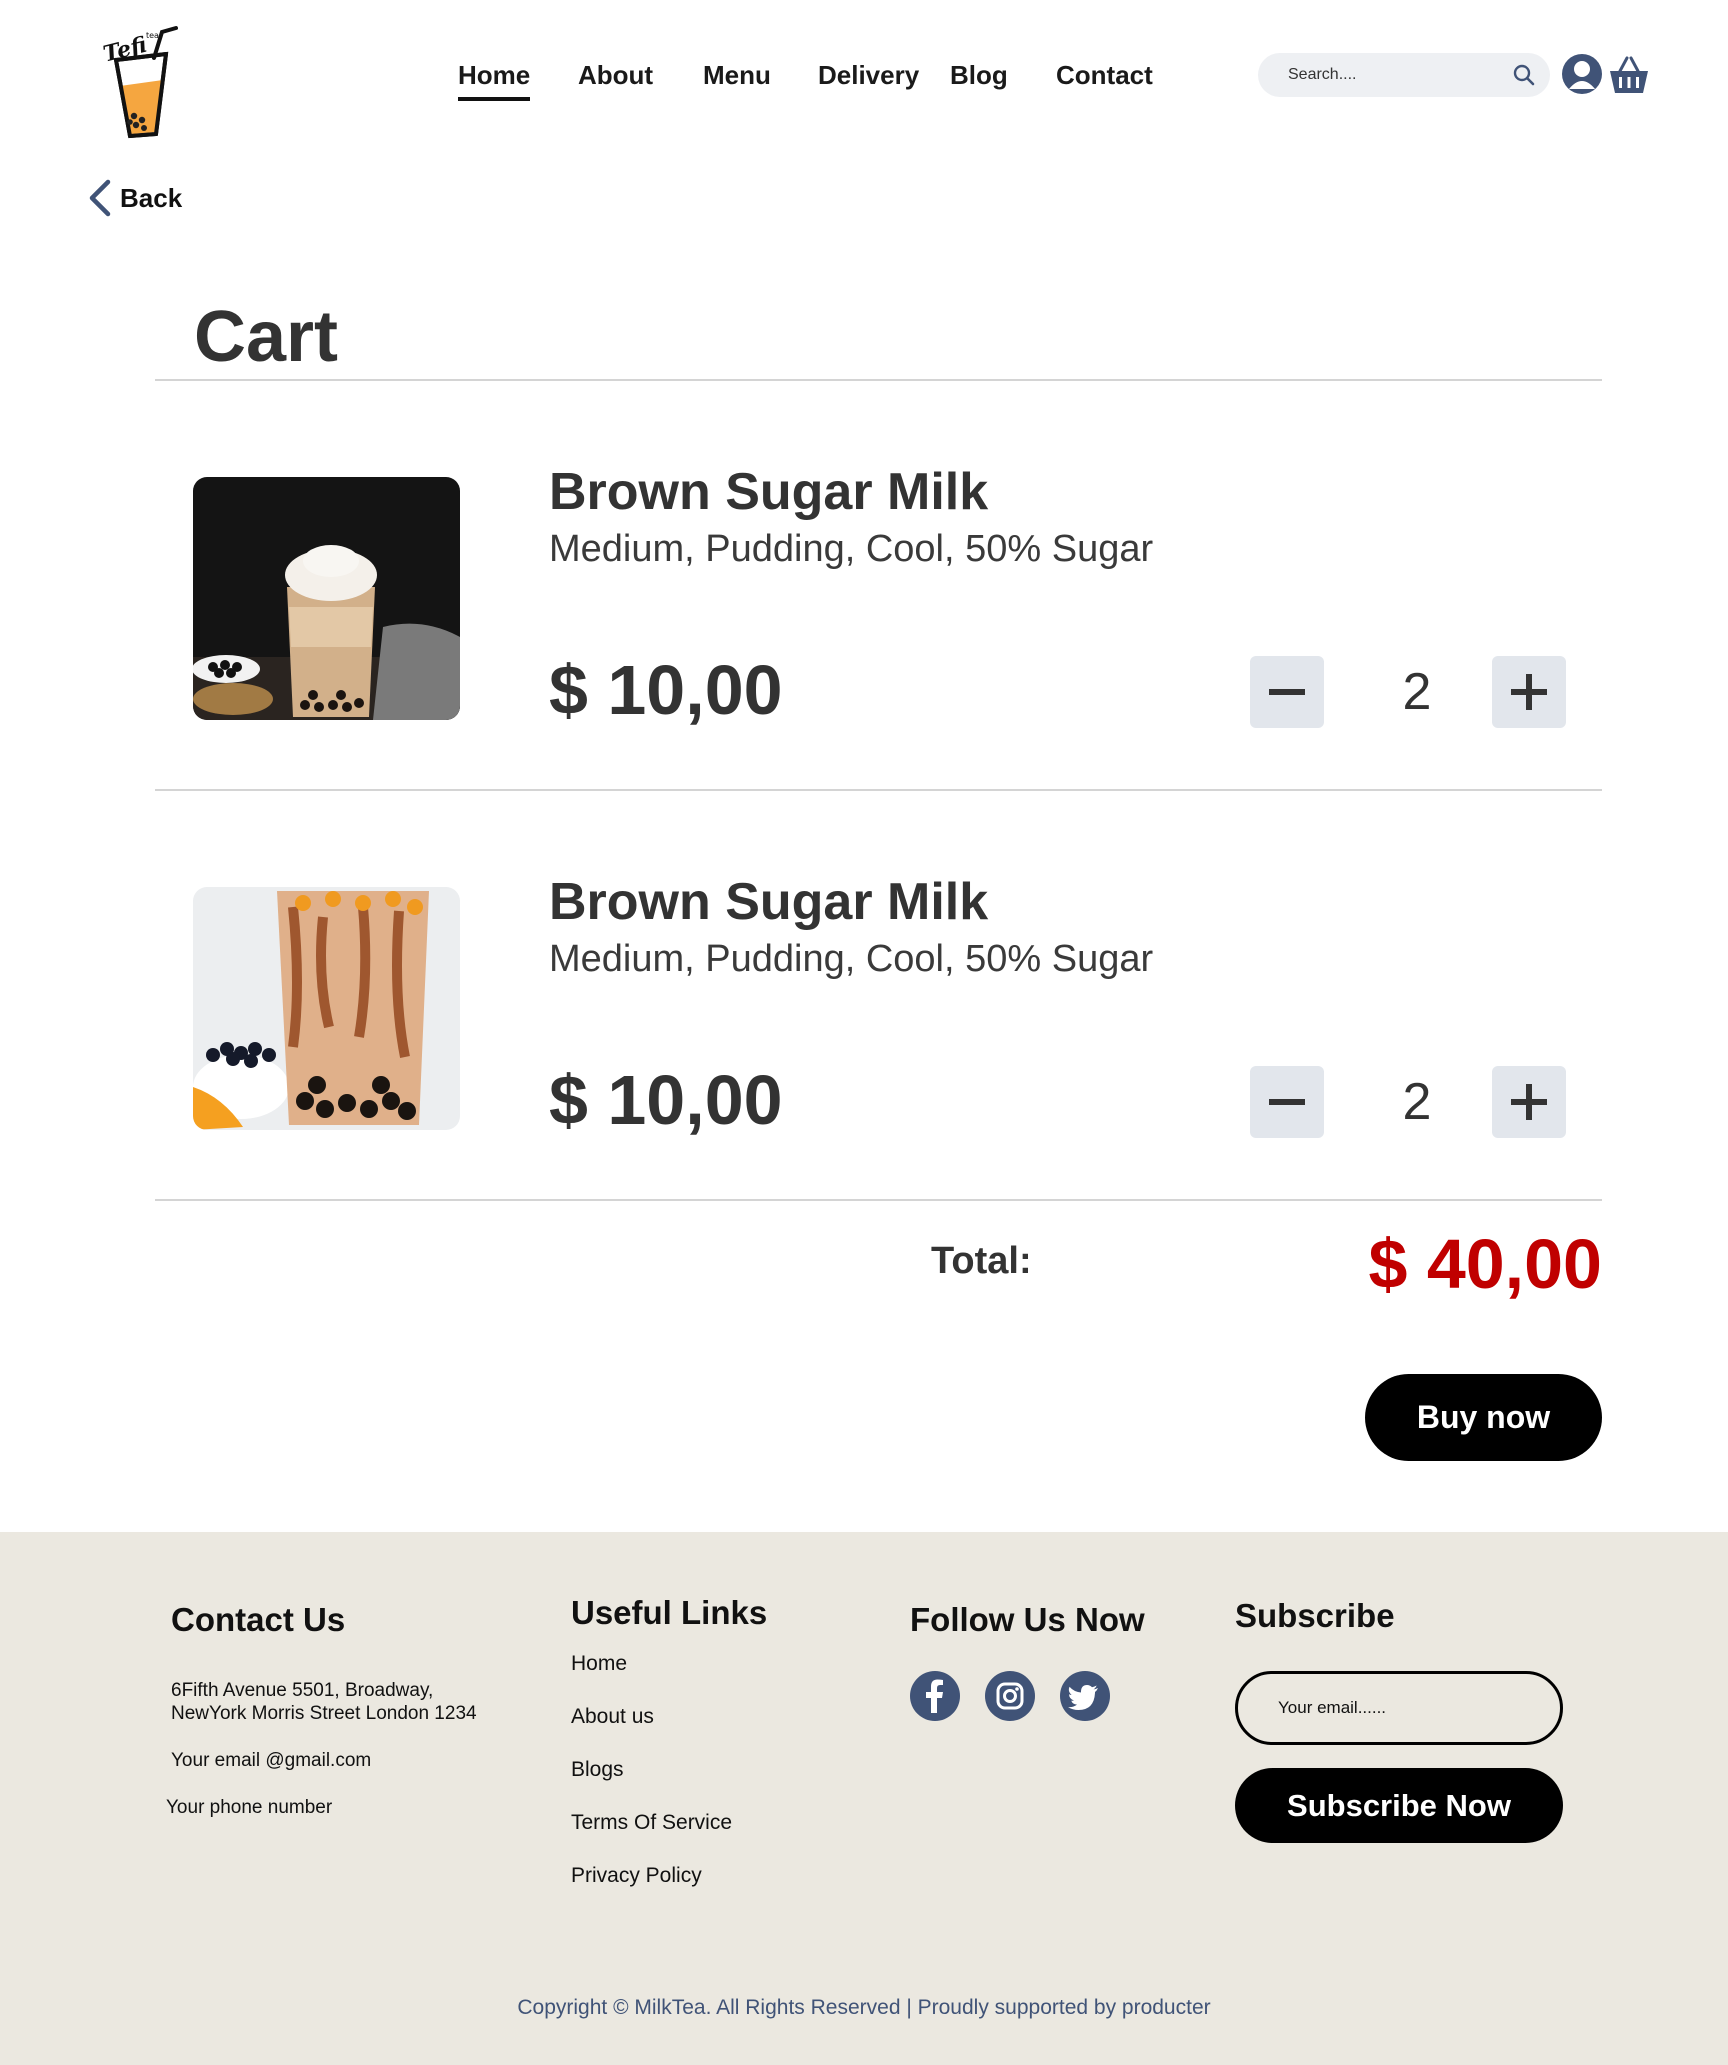 The width and height of the screenshot is (1728, 2065). I want to click on contact-address-line1: 6Fifth Avenue 5501, Broadway,, so click(302, 1690).